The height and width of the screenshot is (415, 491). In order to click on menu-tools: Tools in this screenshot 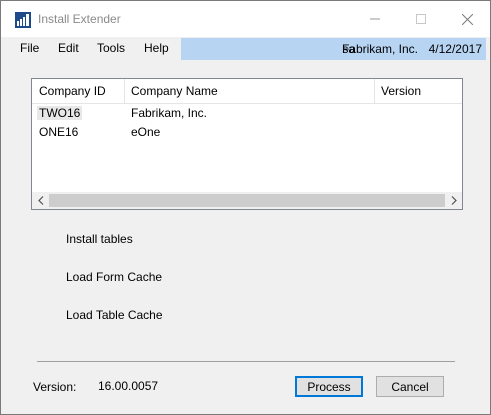, I will do `click(111, 48)`.